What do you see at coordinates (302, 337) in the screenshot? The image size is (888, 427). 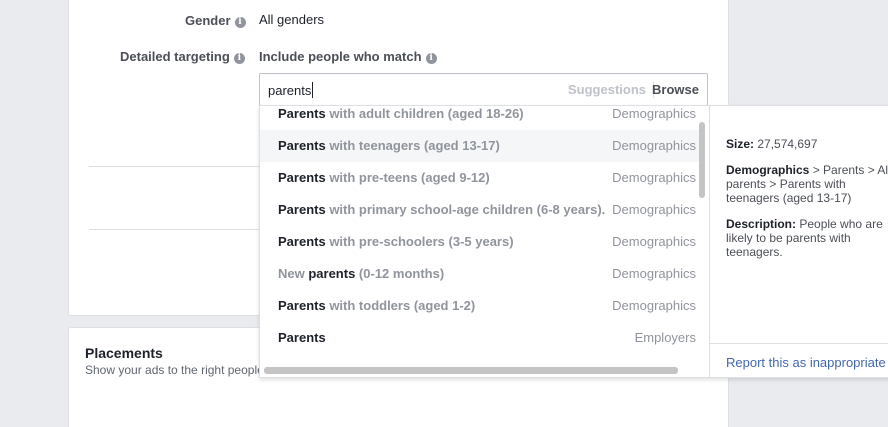 I see `item-label: Parents` at bounding box center [302, 337].